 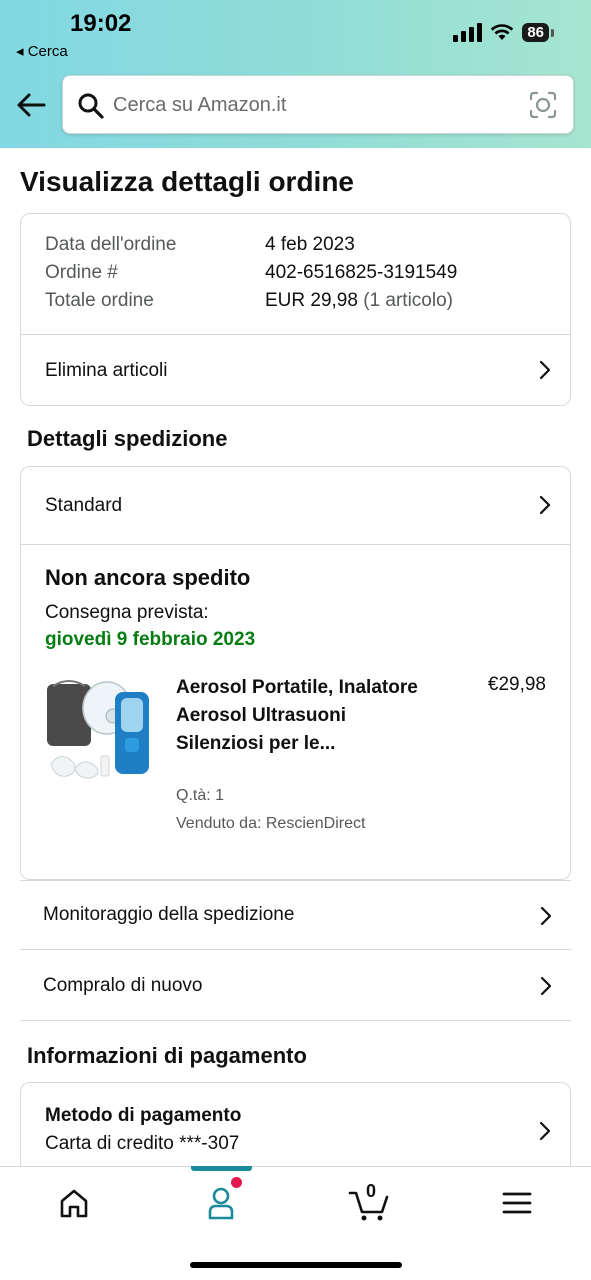 I want to click on shipping-method-row: Standard, so click(x=295, y=505).